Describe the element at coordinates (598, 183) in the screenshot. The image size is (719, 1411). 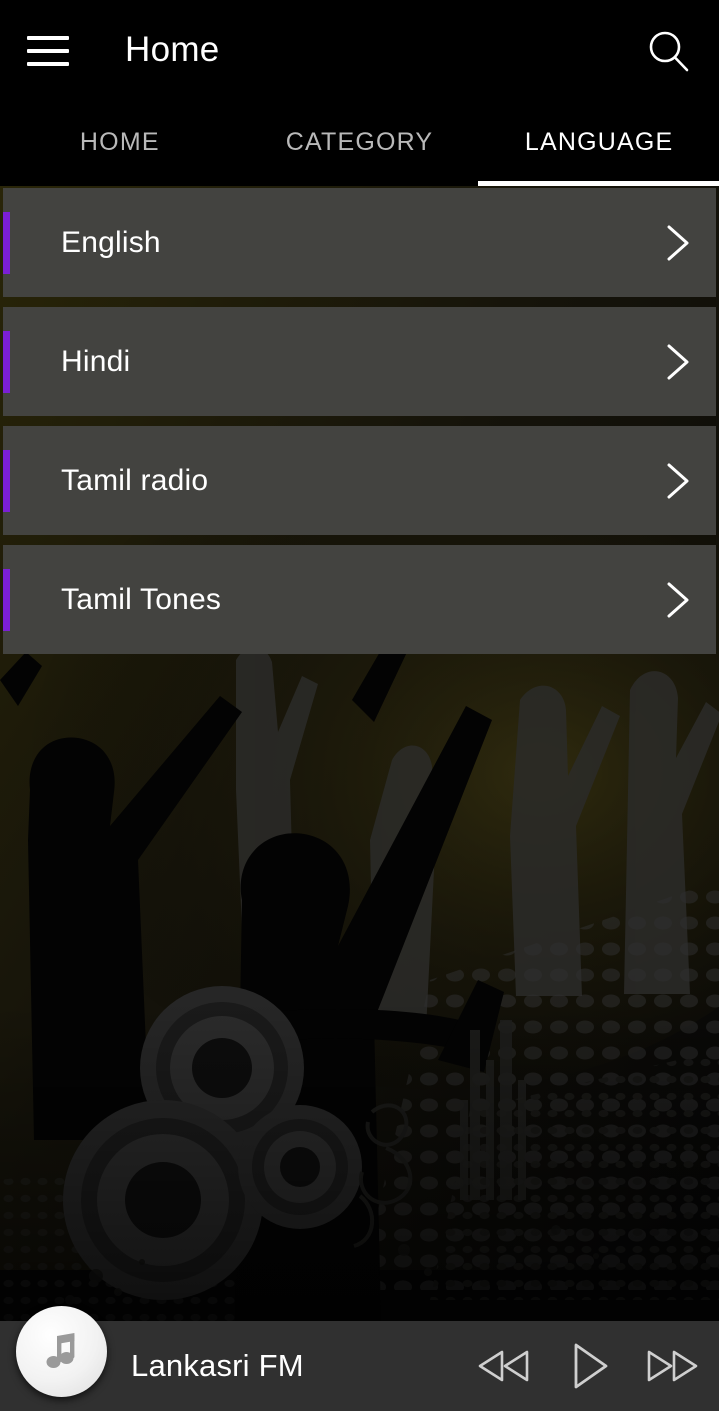
I see `active-tab-indicator` at that location.